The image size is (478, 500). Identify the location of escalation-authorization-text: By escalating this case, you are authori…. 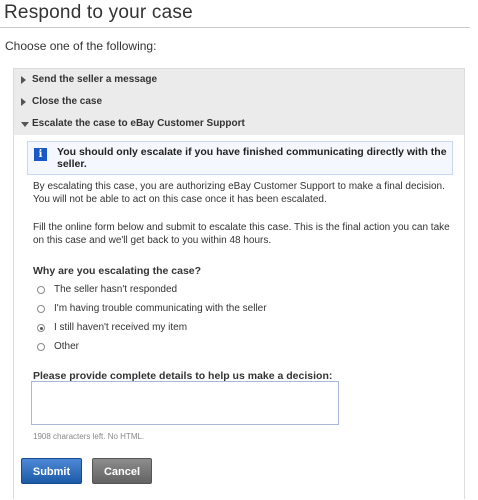
(239, 193).